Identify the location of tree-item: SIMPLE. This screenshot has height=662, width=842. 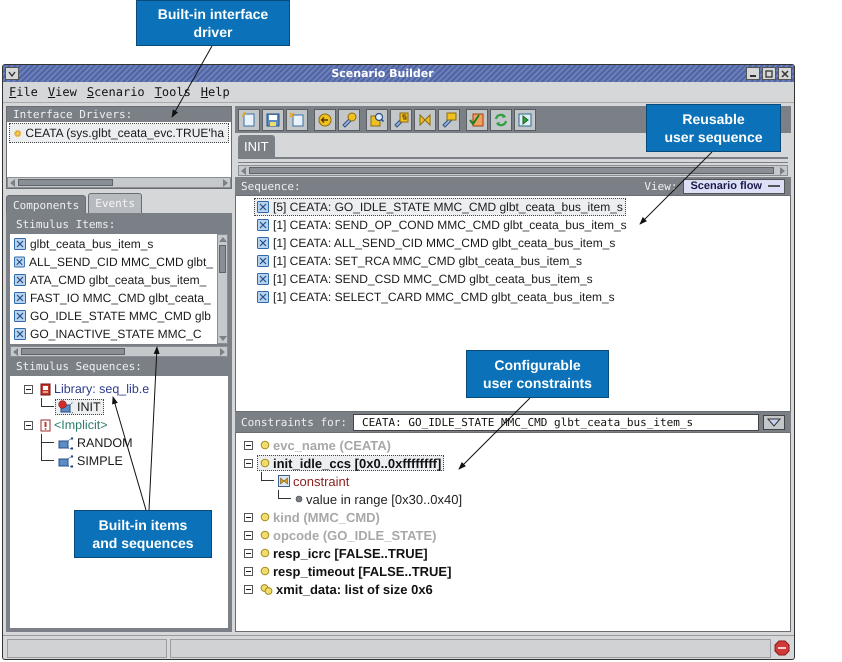
(90, 461).